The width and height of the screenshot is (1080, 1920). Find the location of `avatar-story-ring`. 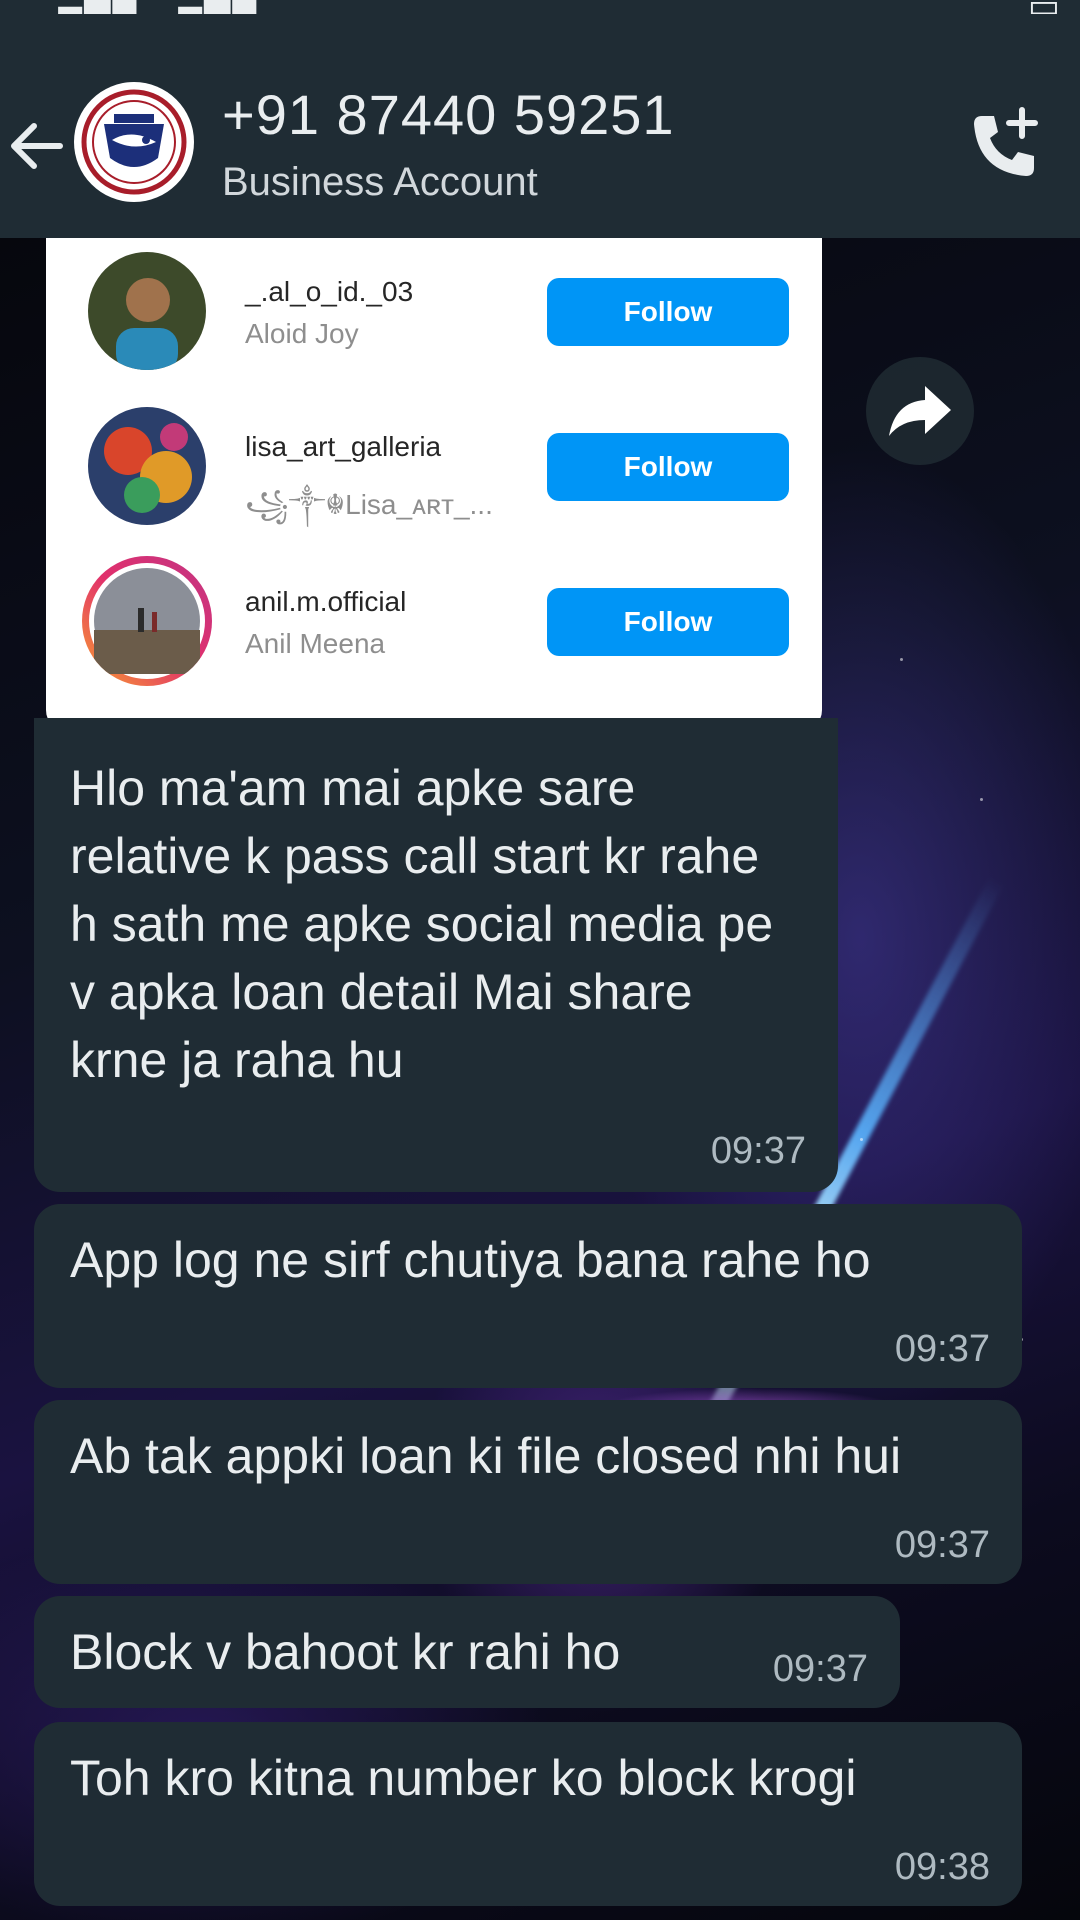

avatar-story-ring is located at coordinates (147, 621).